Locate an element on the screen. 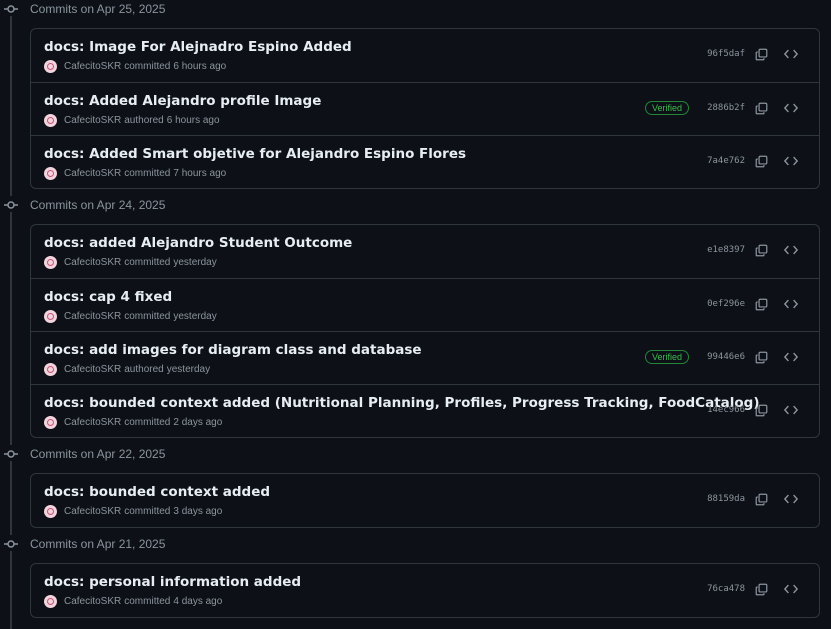 Image resolution: width=831 pixels, height=629 pixels. commit-message-link: docs: bounded context added is located at coordinates (157, 492).